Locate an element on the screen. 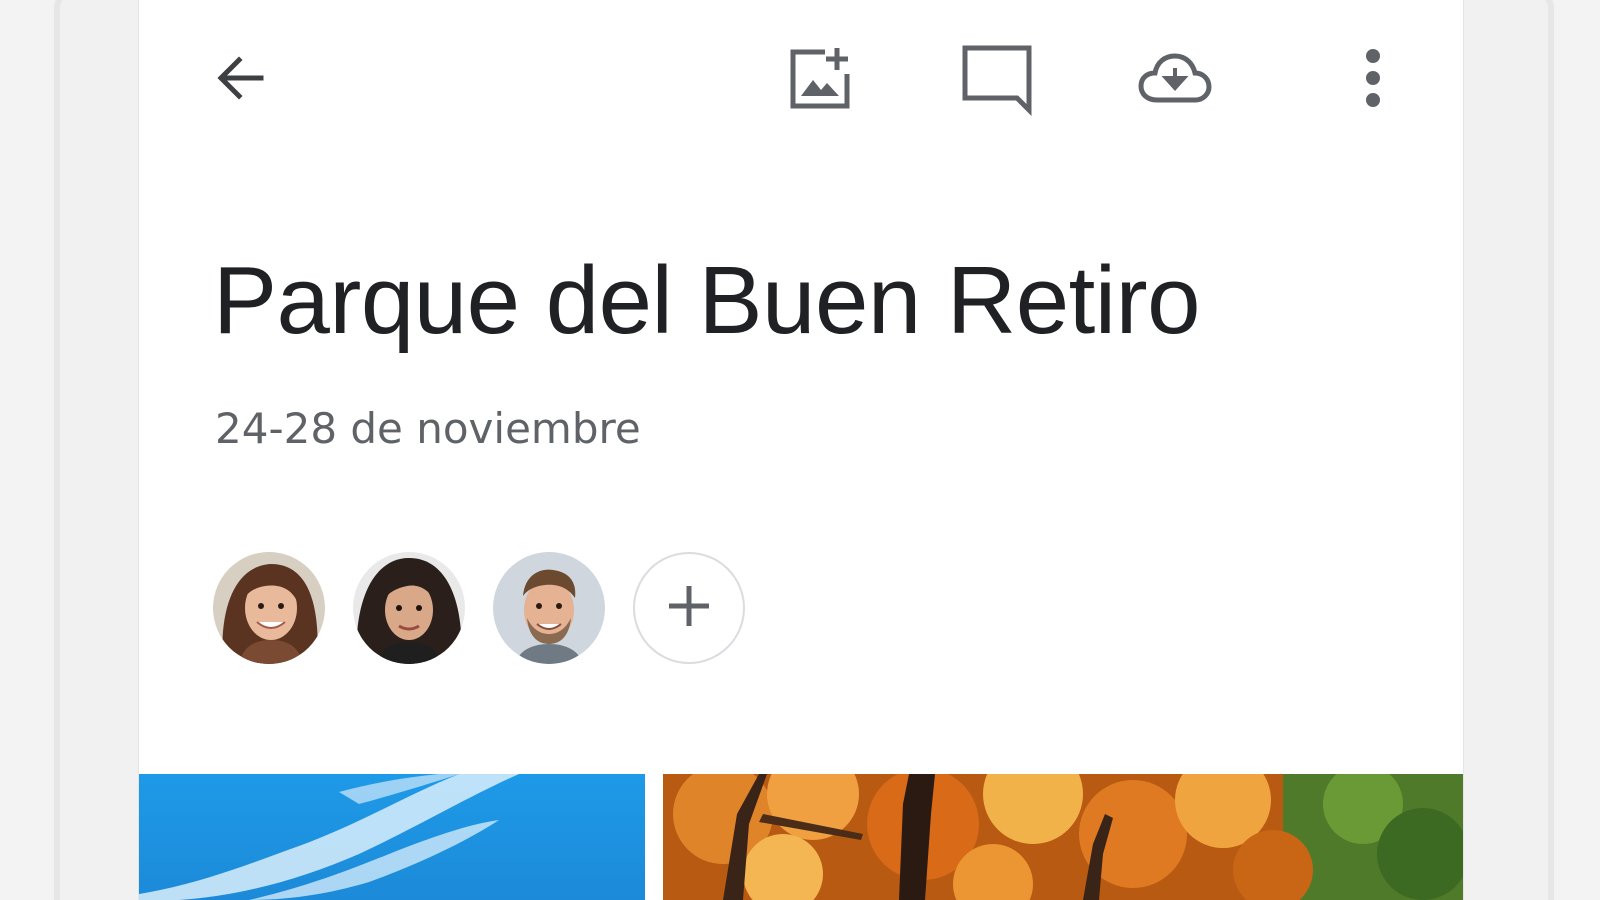 The height and width of the screenshot is (900, 1600). back-button is located at coordinates (241, 78).